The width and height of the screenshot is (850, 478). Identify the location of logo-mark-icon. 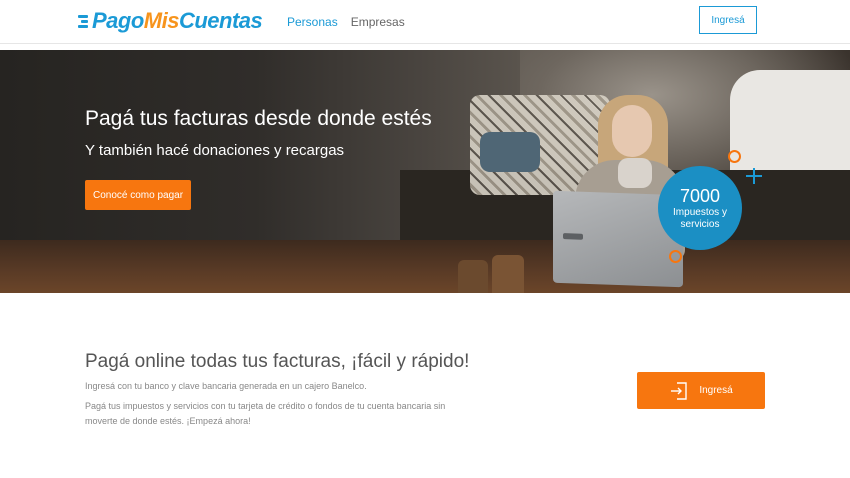
(84, 21).